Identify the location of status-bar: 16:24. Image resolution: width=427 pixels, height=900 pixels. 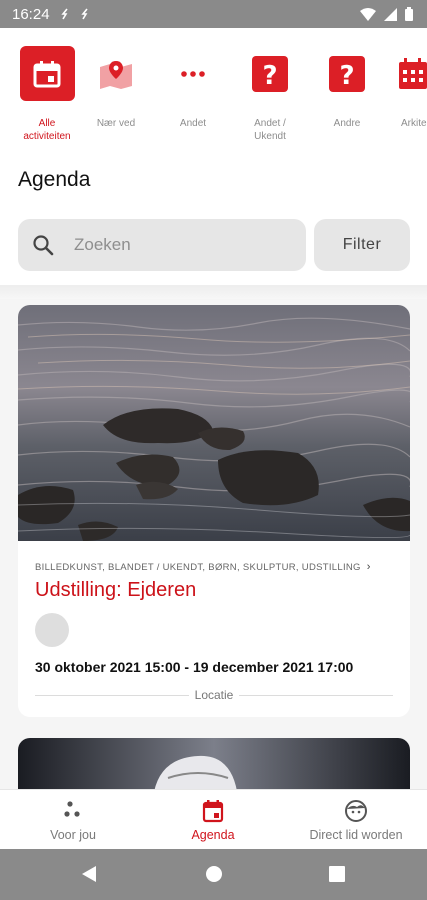
(213, 14).